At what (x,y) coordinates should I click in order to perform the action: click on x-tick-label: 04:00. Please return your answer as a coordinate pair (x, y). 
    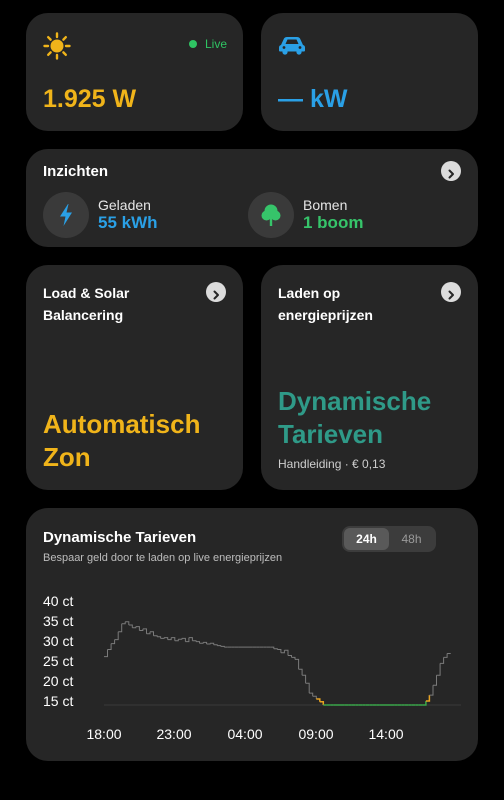
    Looking at the image, I should click on (245, 734).